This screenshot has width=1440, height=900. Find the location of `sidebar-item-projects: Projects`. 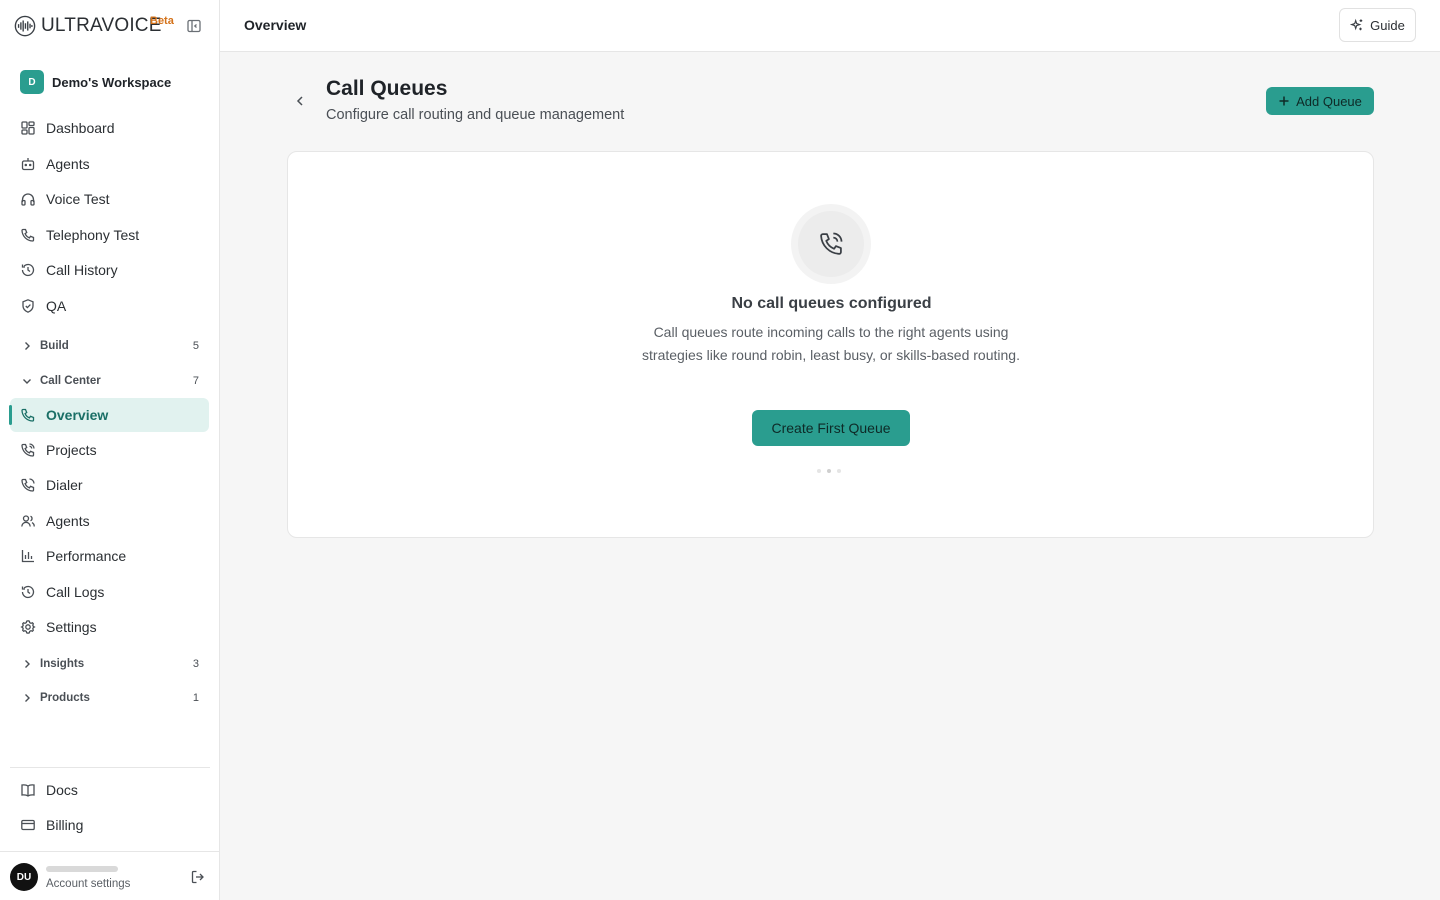

sidebar-item-projects: Projects is located at coordinates (109, 450).